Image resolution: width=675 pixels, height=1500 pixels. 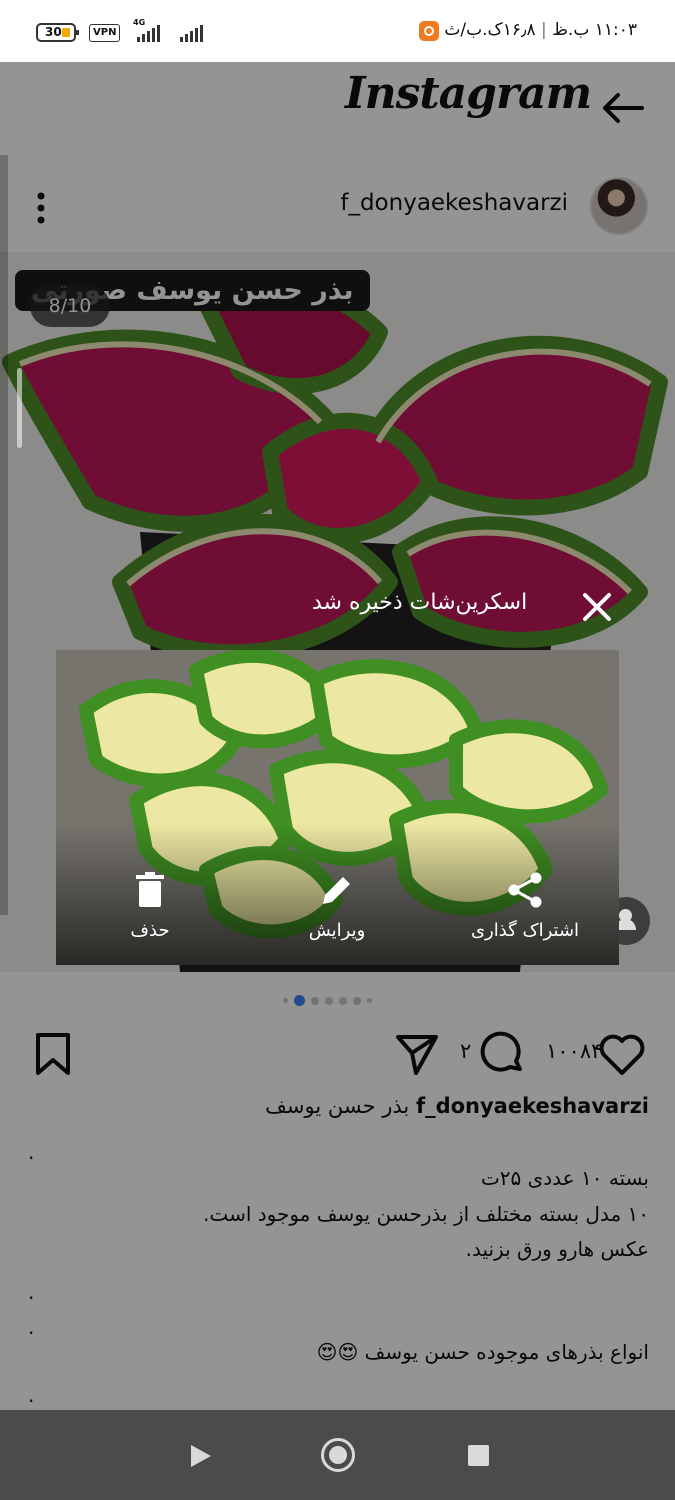 I want to click on delete-screenshot-button: حذف, so click(x=150, y=905).